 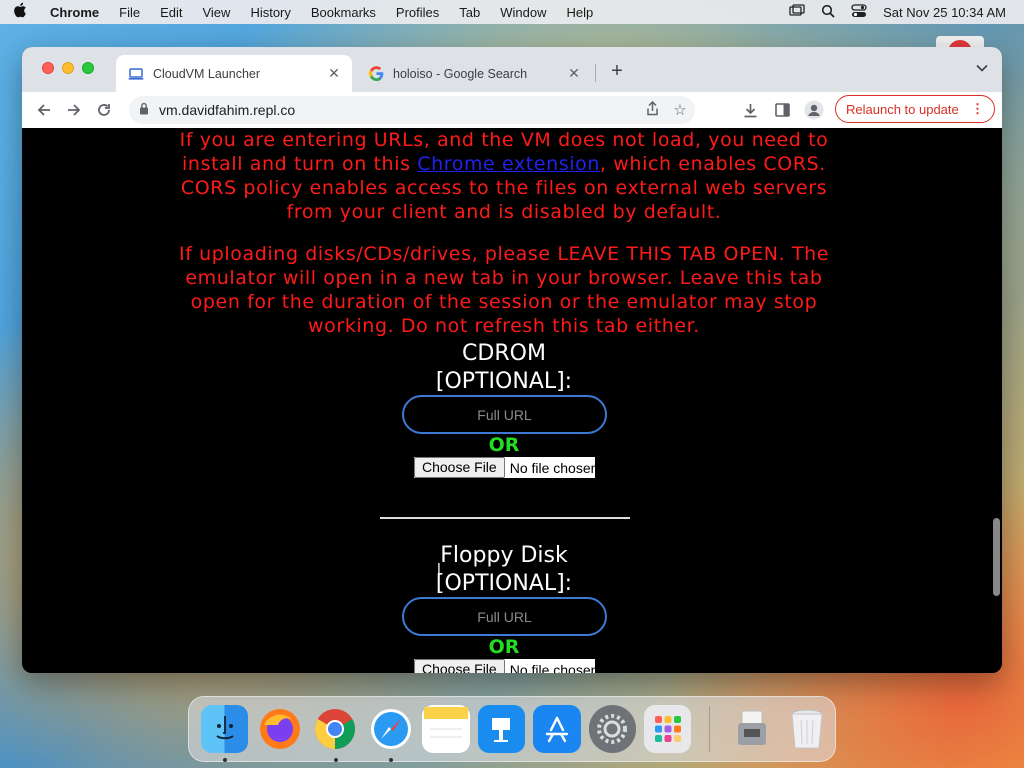 I want to click on safari-icon, so click(x=390, y=733).